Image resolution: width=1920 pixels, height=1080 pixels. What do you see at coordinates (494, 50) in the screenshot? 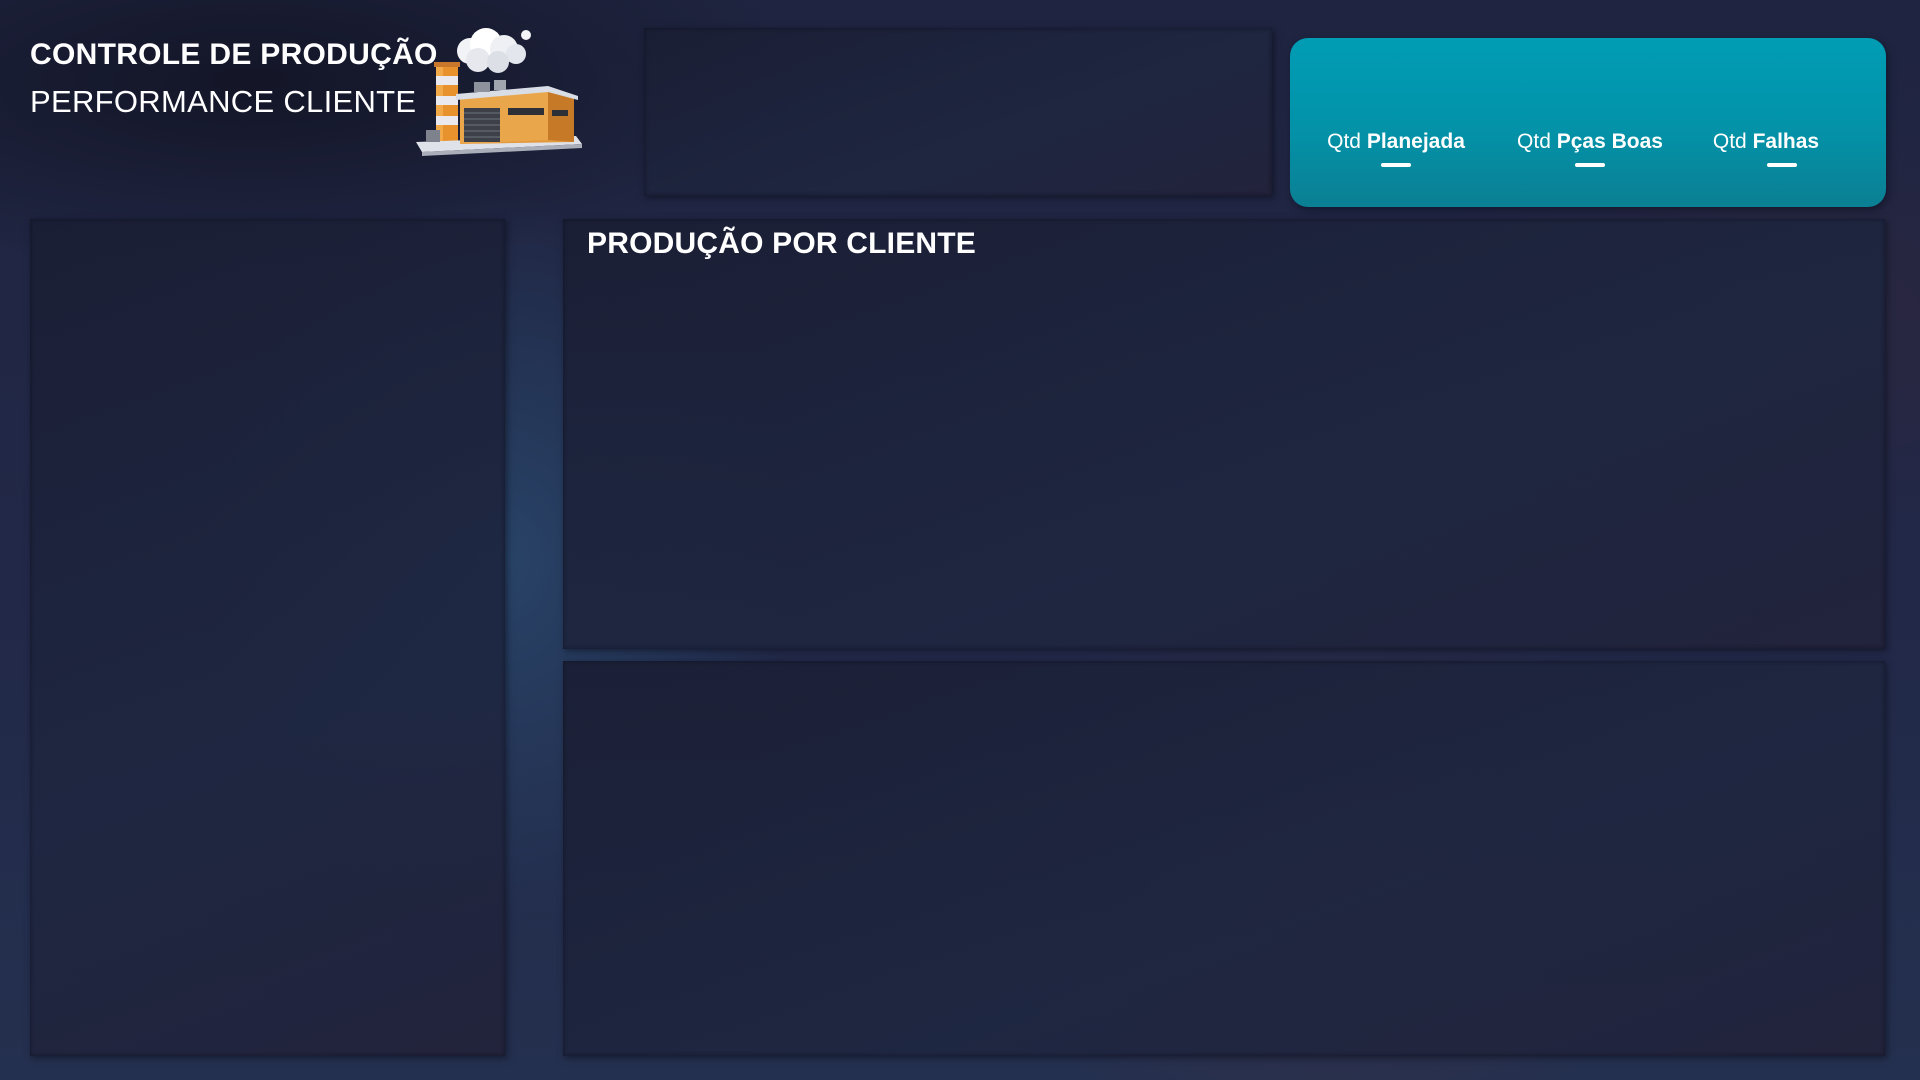
I see `smoke-cloud-icon` at bounding box center [494, 50].